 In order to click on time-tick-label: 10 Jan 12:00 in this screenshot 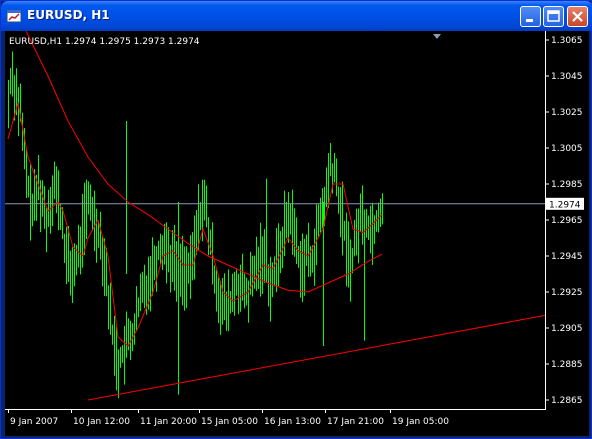, I will do `click(101, 422)`.